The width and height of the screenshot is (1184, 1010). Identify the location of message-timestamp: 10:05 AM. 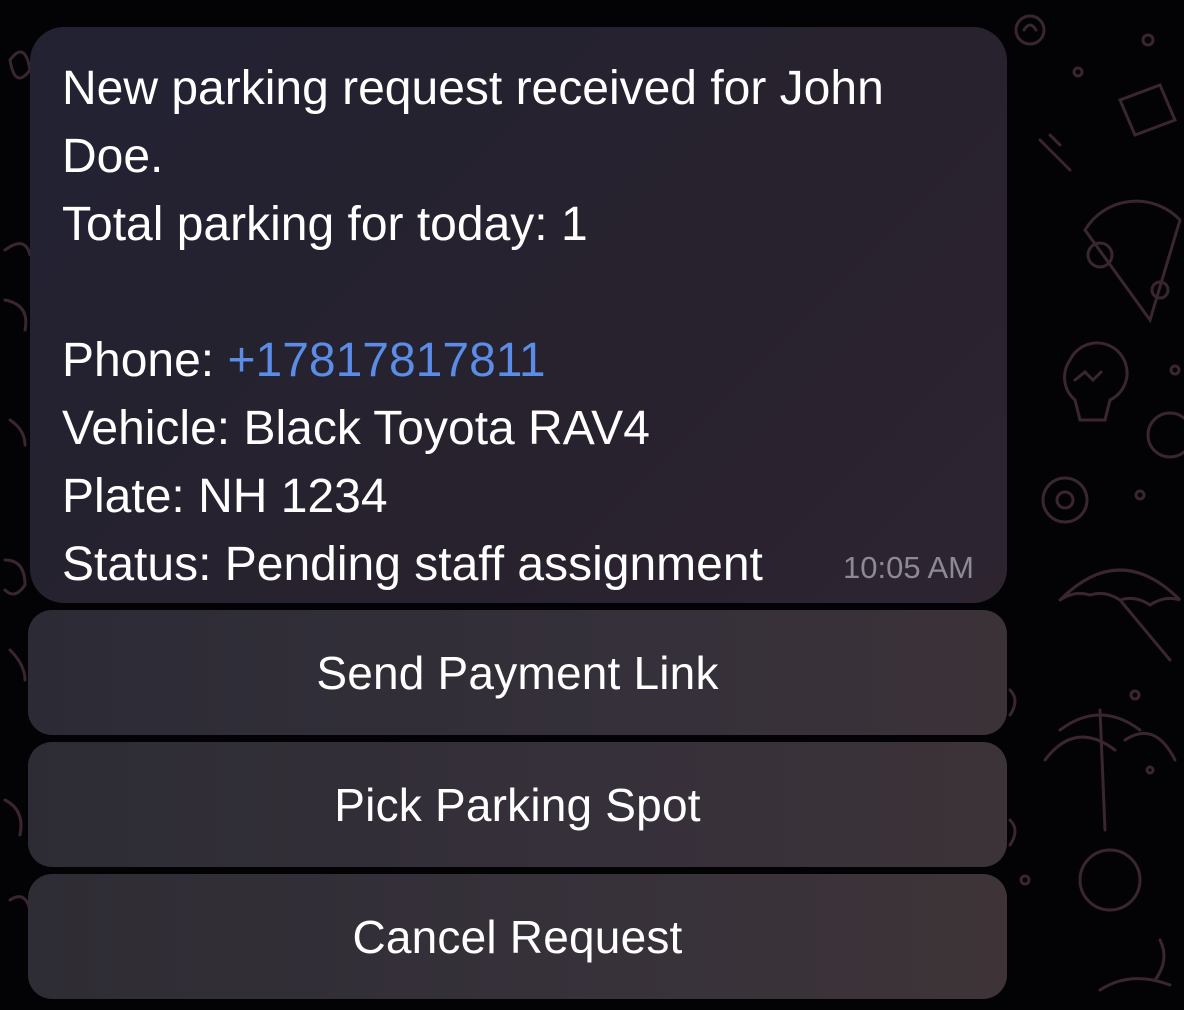
(908, 567).